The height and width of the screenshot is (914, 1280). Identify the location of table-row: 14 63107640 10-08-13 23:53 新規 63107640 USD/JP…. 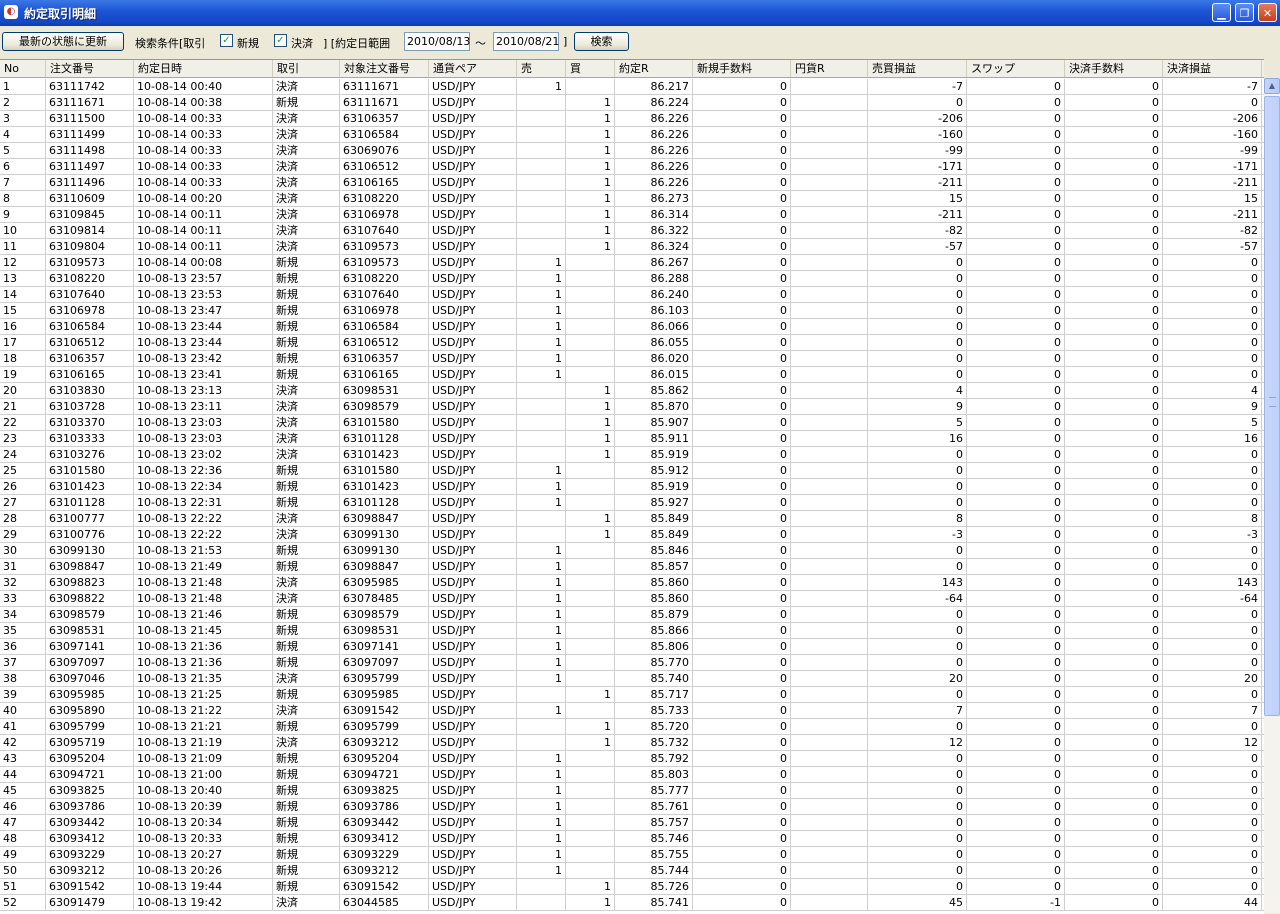
(632, 295).